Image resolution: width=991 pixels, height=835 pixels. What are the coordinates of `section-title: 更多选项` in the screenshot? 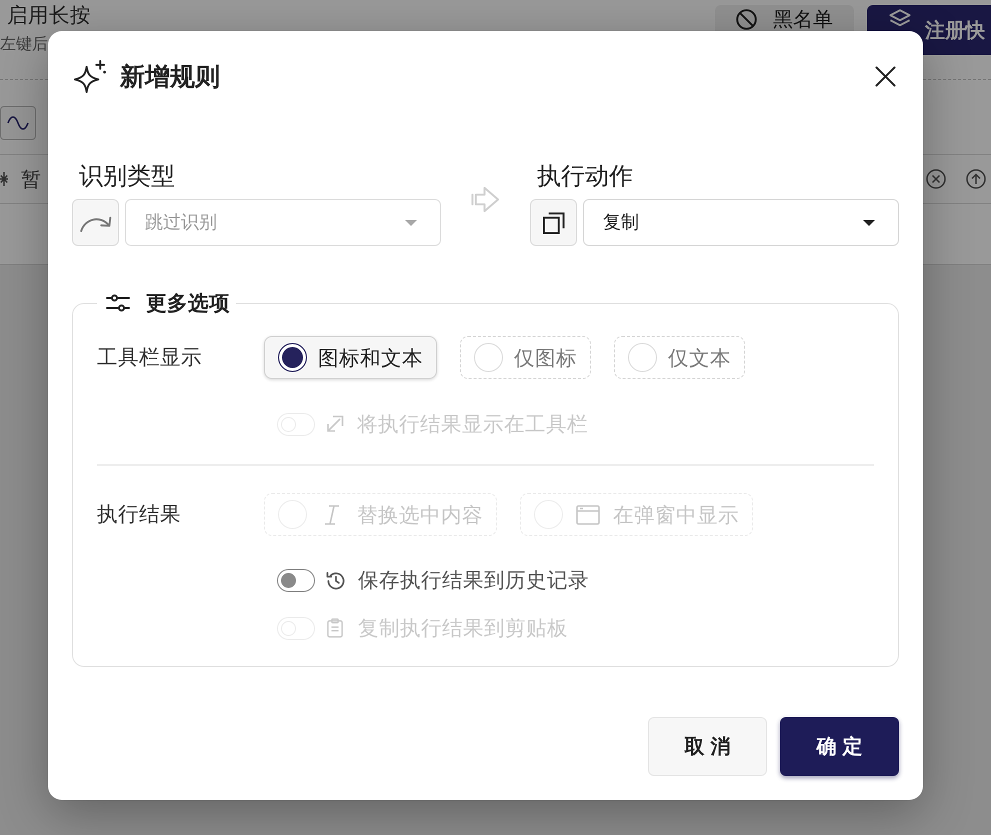 It's located at (188, 303).